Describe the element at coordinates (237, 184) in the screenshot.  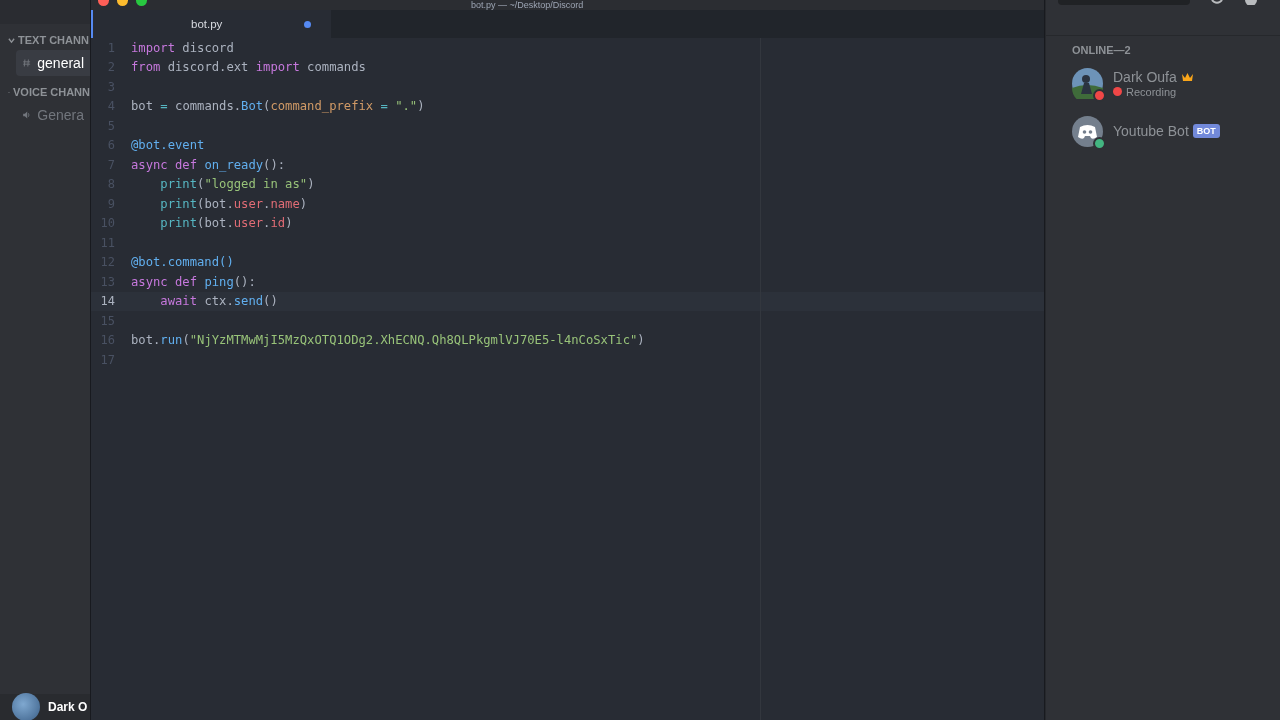
I see `code-line: print("logged in as")` at that location.